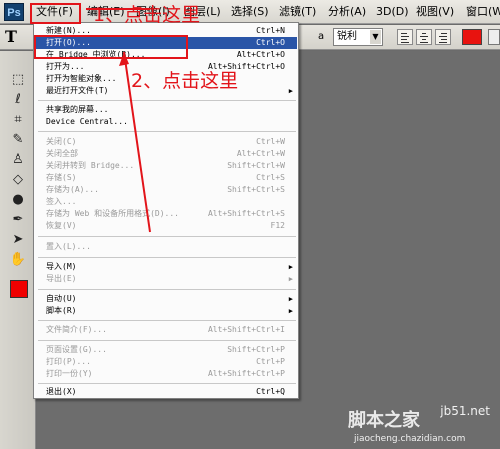  Describe the element at coordinates (166, 267) in the screenshot. I see `menu-item-import: 导入(M) ▶` at that location.